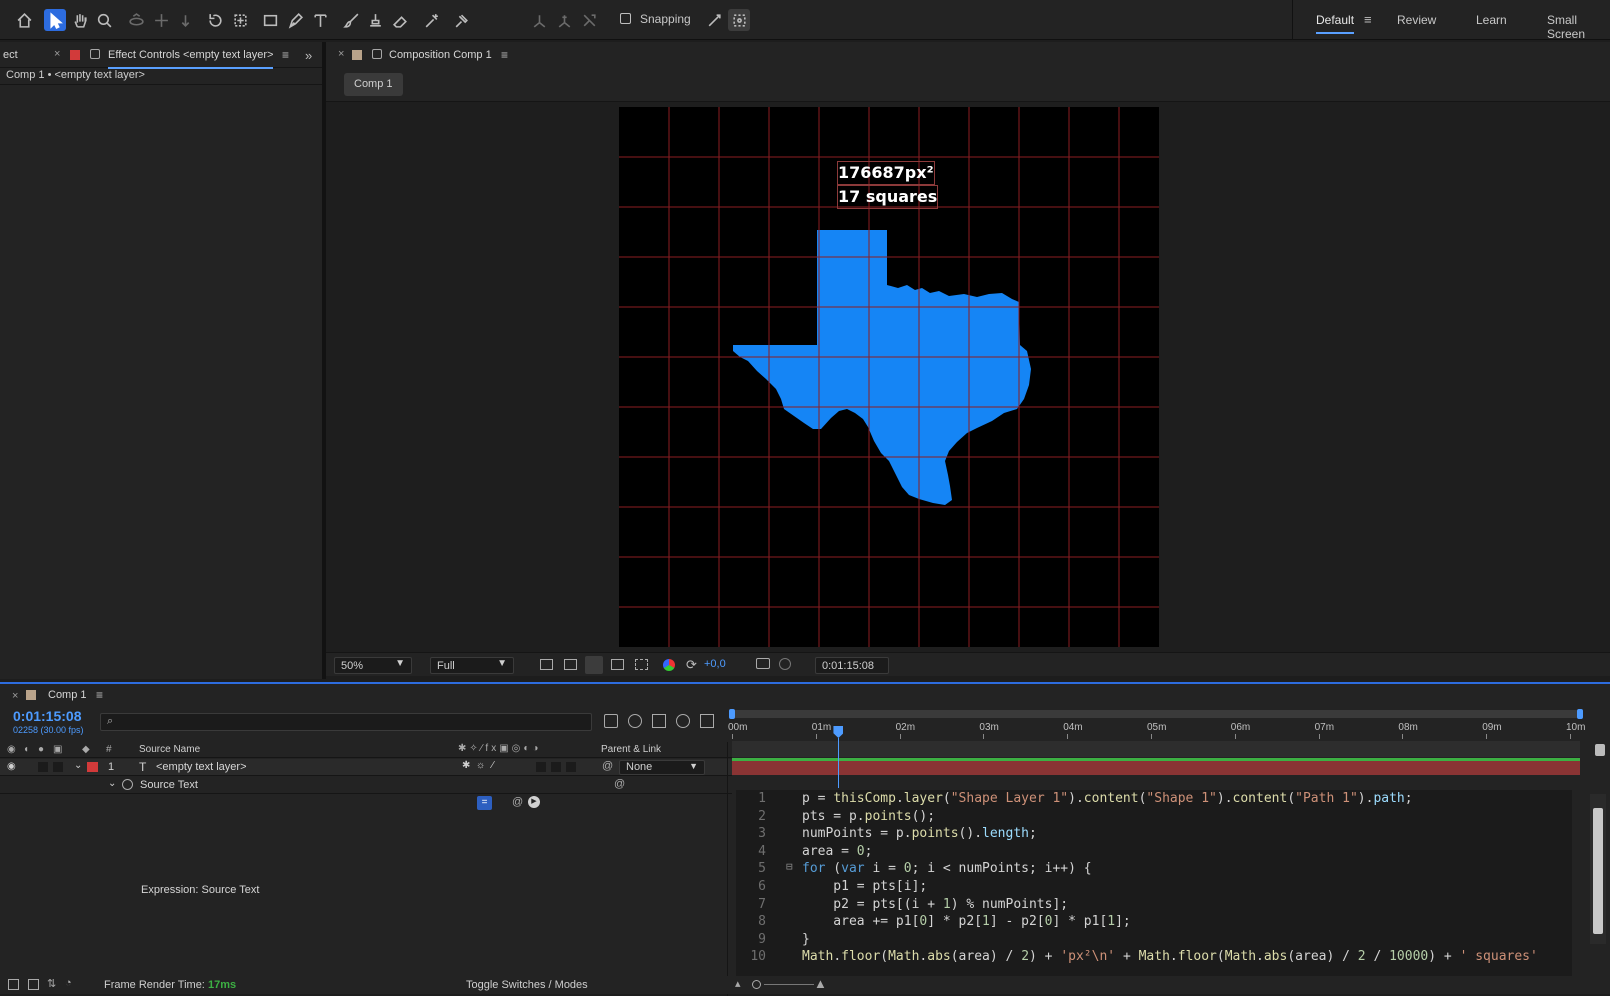 This screenshot has height=996, width=1610. Describe the element at coordinates (400, 20) in the screenshot. I see `eraser-tool-icon` at that location.